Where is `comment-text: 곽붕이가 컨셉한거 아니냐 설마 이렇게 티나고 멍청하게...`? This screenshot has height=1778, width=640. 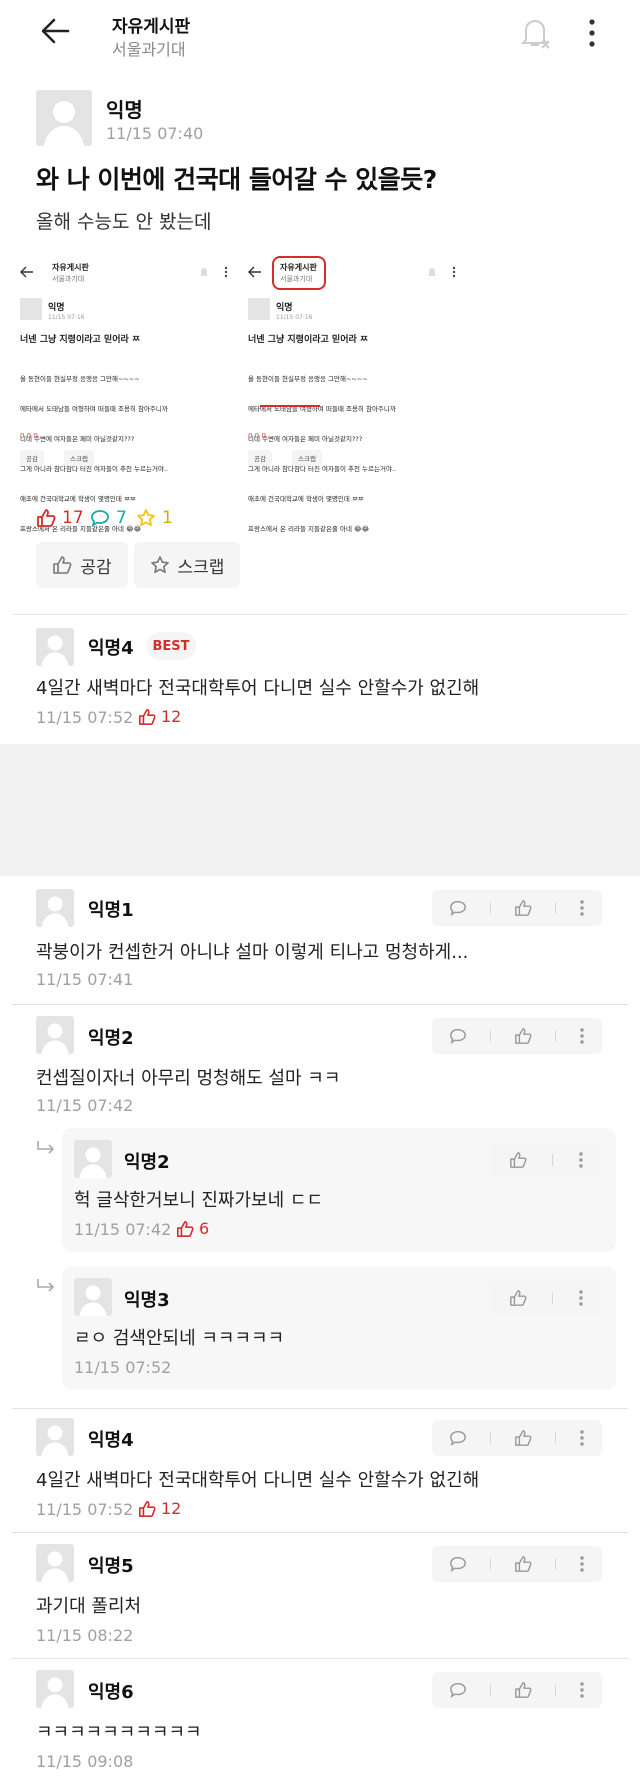
comment-text: 곽붕이가 컨셉한거 아니냐 설마 이렇게 티나고 멍청하게... is located at coordinates (252, 952).